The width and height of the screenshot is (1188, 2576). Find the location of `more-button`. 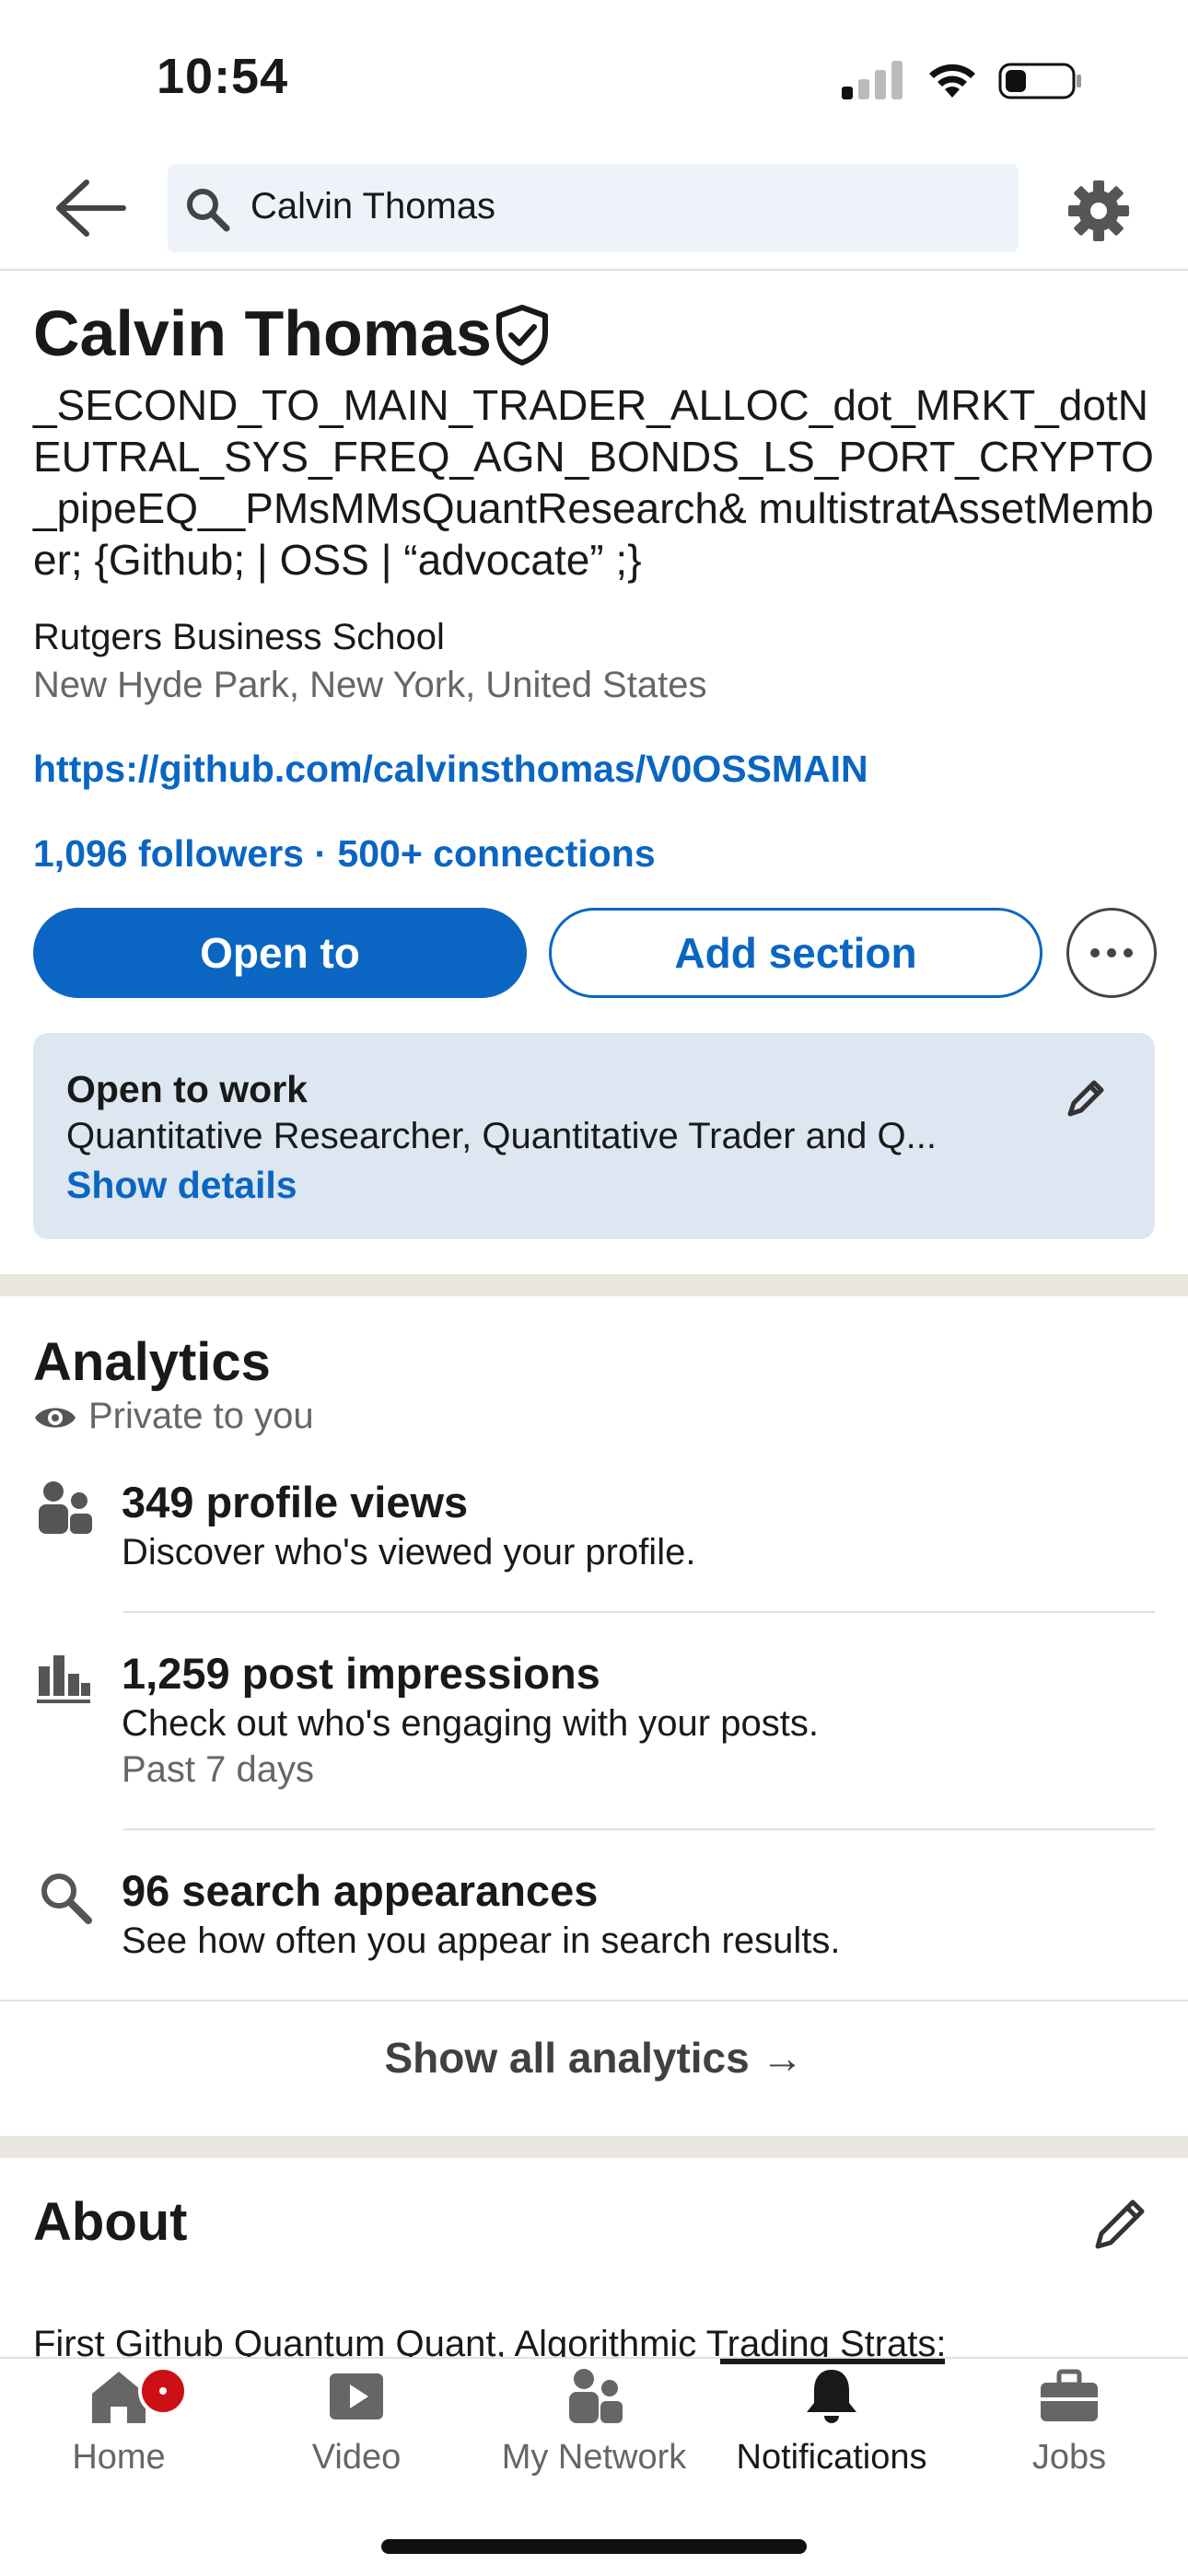

more-button is located at coordinates (1111, 953).